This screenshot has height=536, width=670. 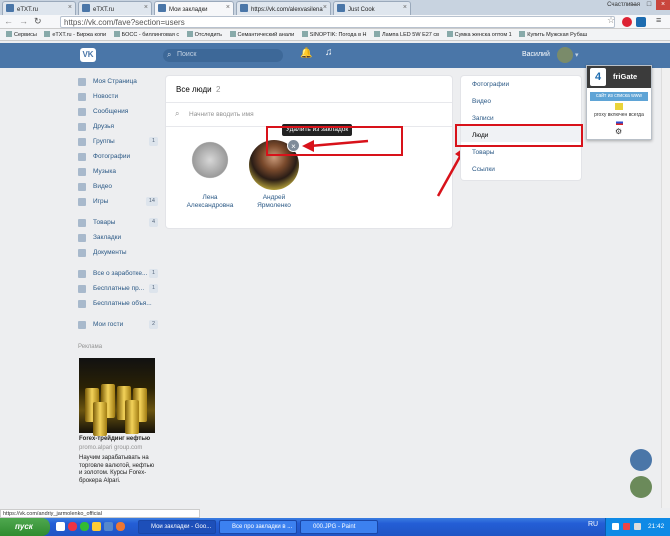 What do you see at coordinates (483, 169) in the screenshot?
I see `menu-item-links: Ссылки` at bounding box center [483, 169].